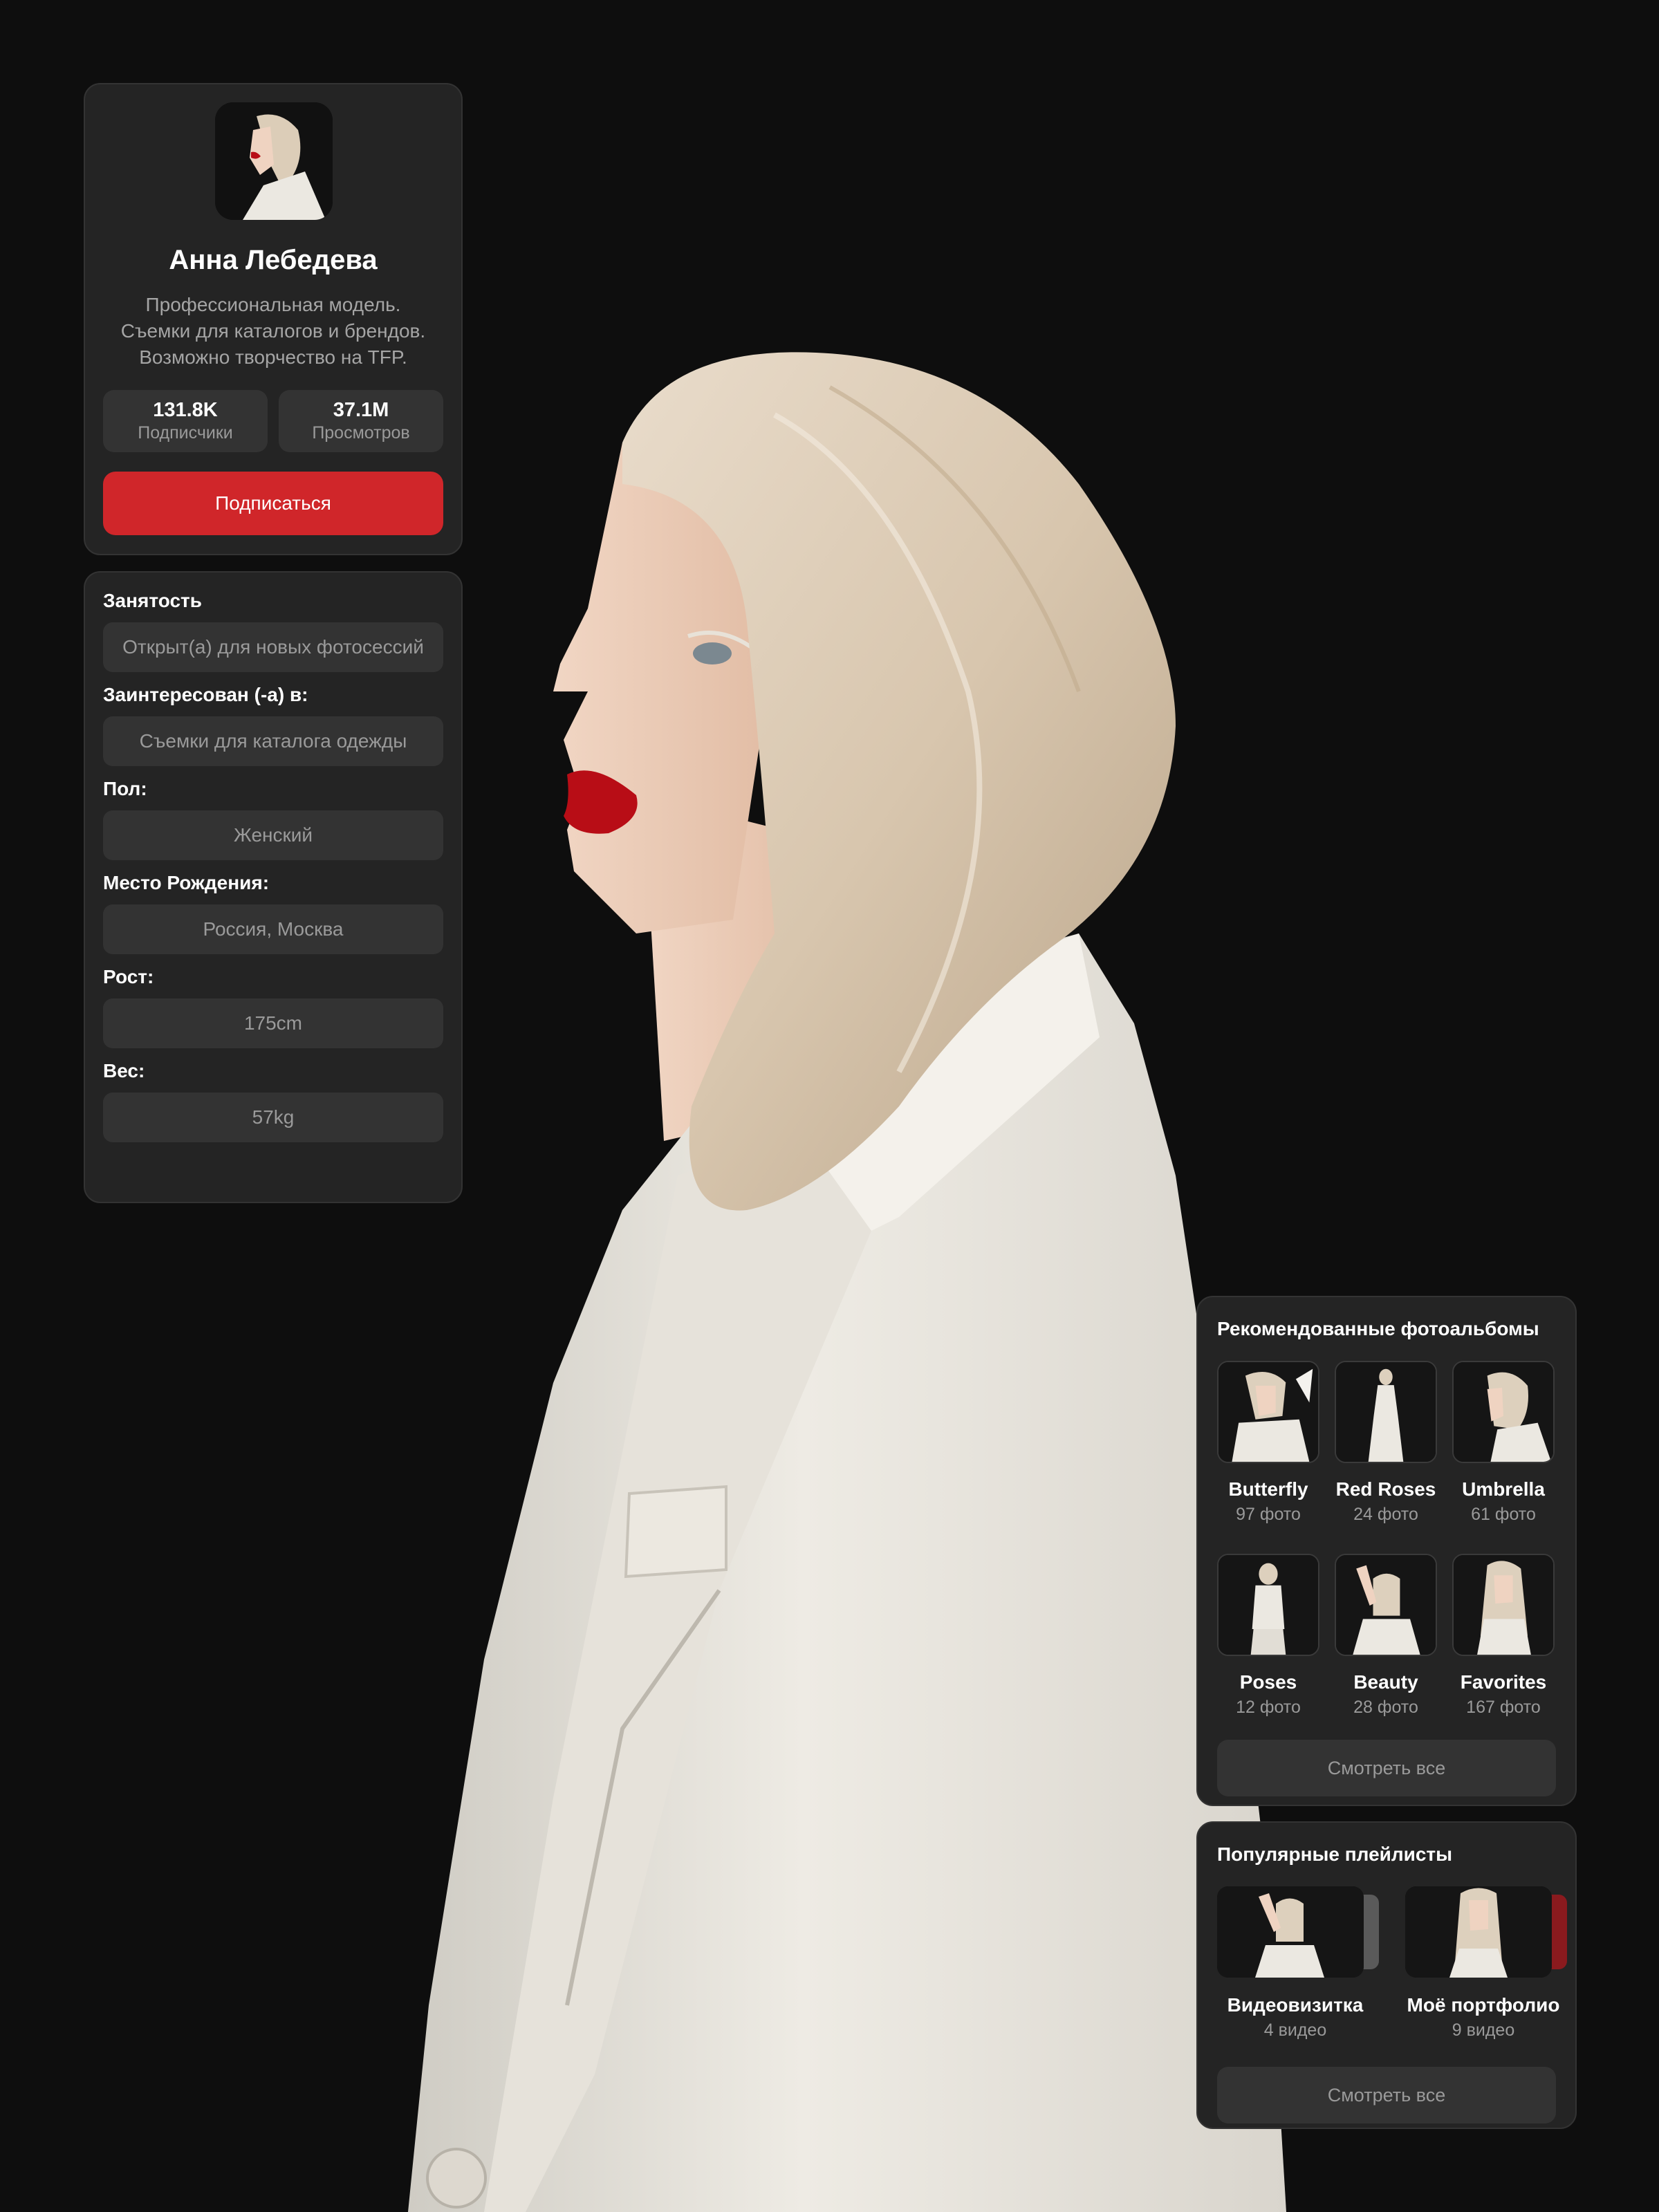 Image resolution: width=1659 pixels, height=2212 pixels. I want to click on album-item: Umbrella 61 фото, so click(1503, 1443).